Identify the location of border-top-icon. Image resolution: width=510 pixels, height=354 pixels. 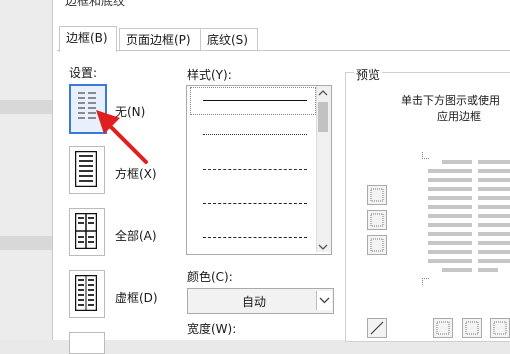
(377, 195).